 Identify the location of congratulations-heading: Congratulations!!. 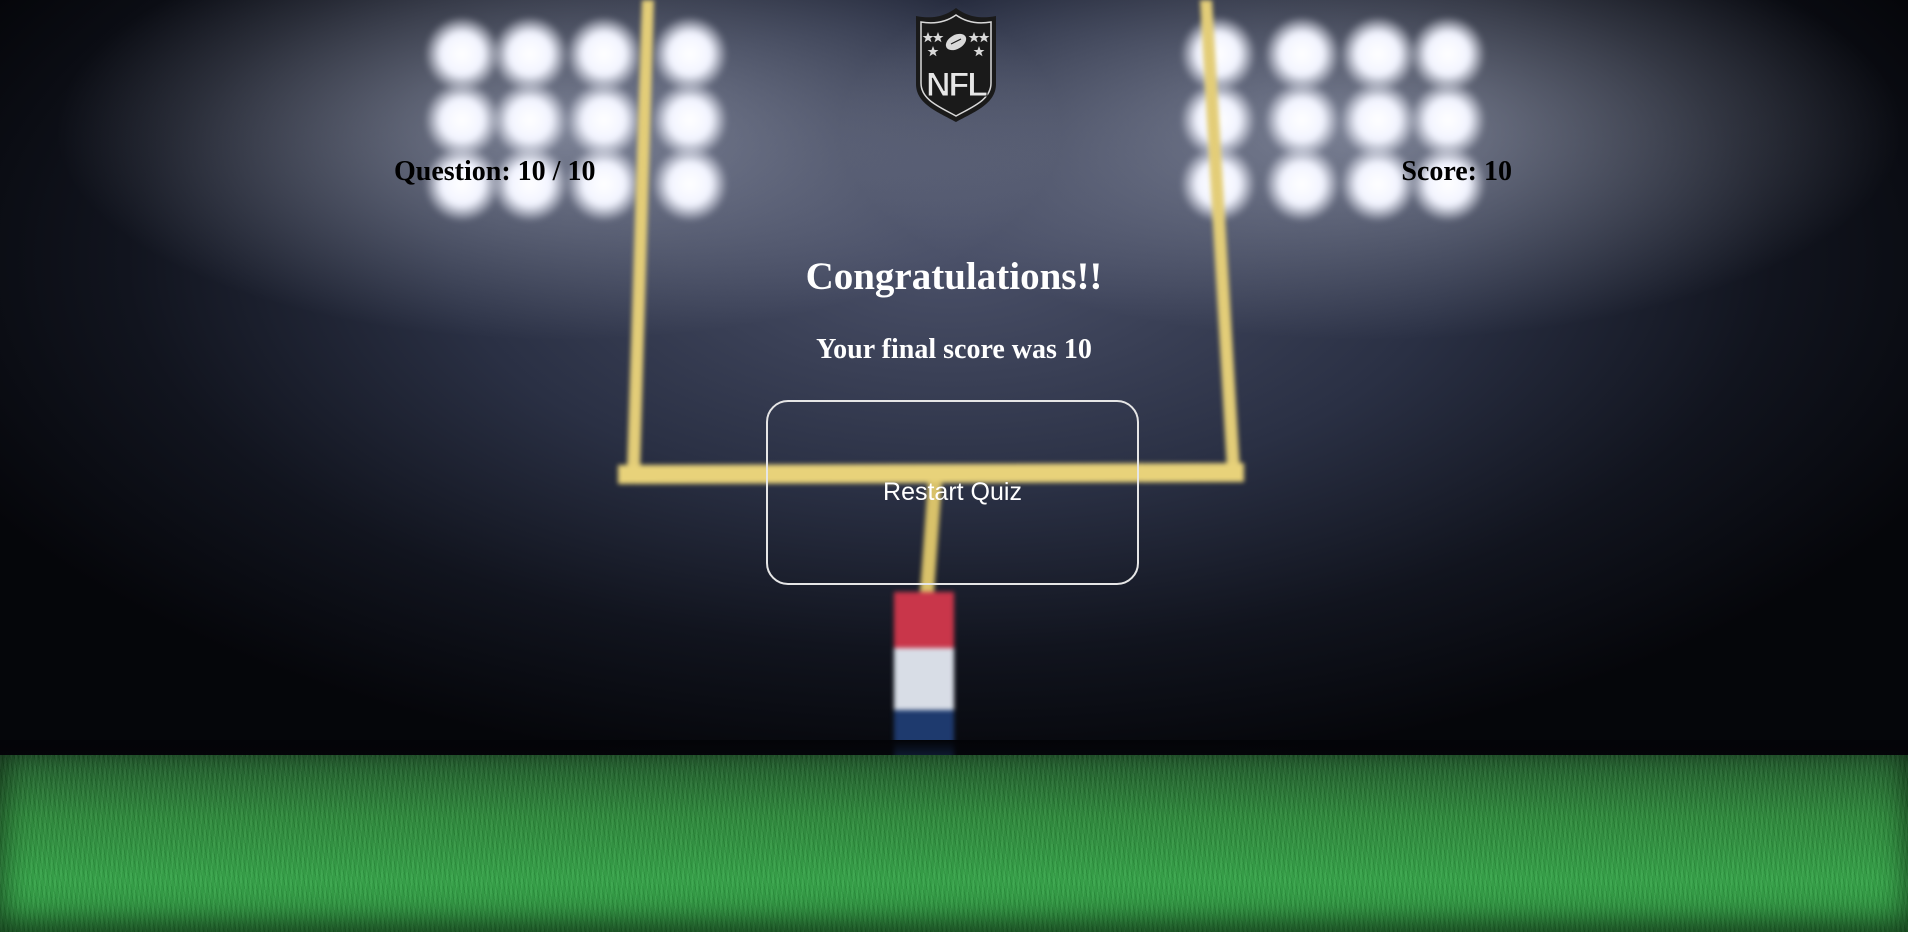
(954, 276).